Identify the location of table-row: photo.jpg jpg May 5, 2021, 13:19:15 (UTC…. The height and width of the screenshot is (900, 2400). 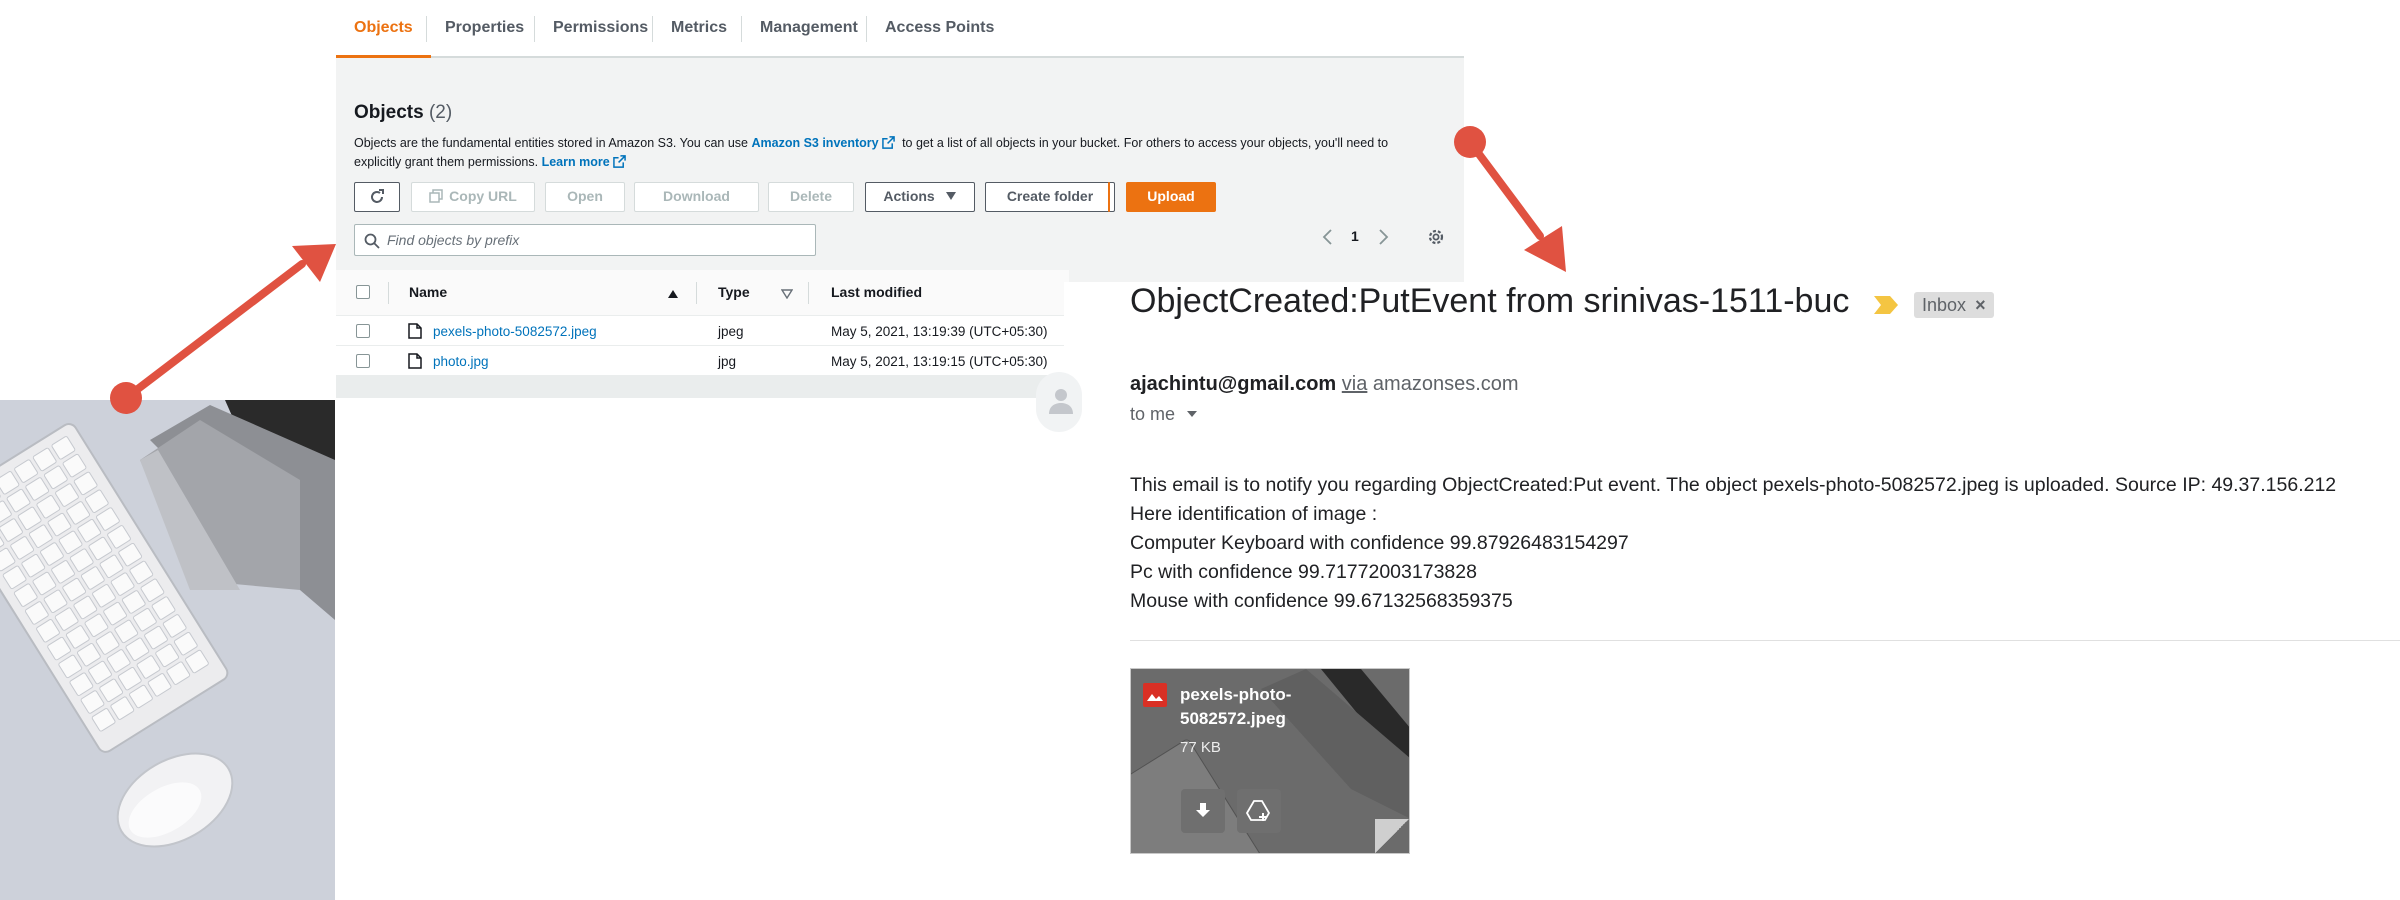
(702, 361).